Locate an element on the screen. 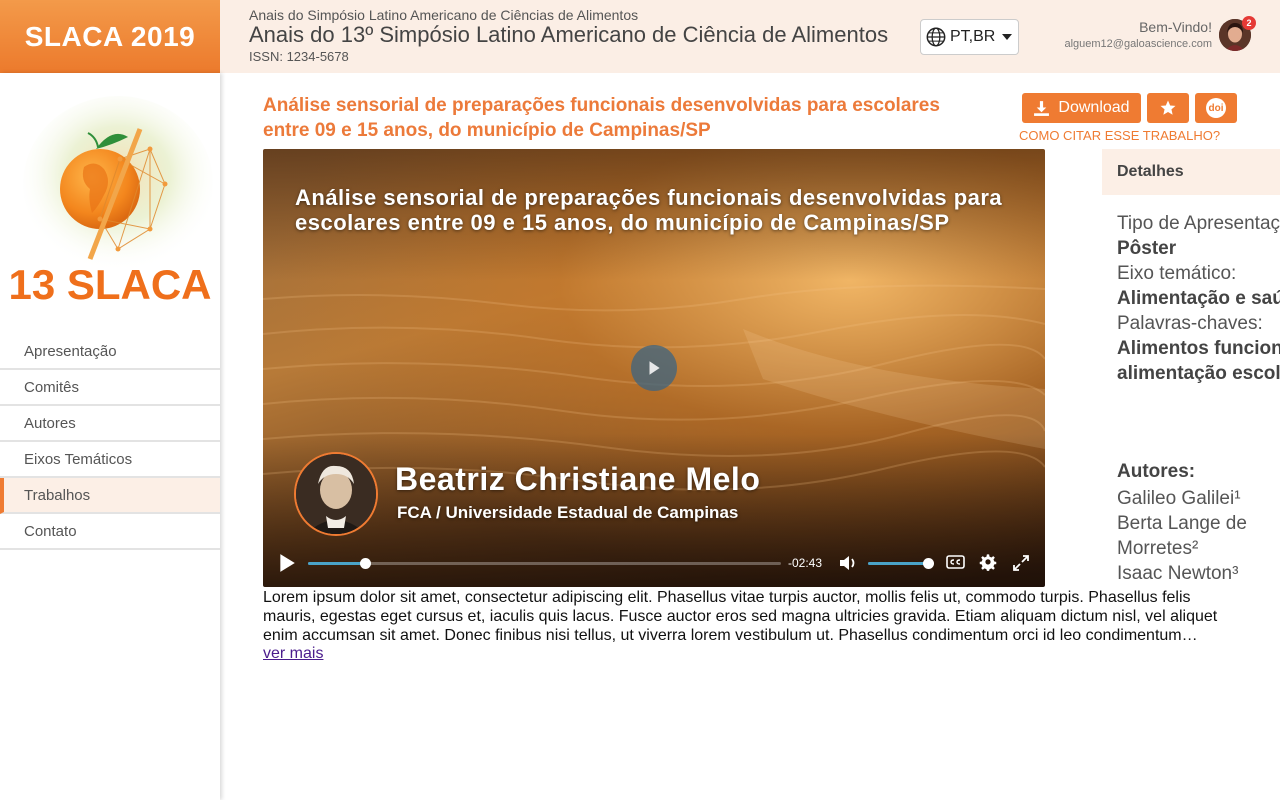 Image resolution: width=1280 pixels, height=800 pixels. presenter-name: Beatriz Christiane Melo is located at coordinates (578, 479).